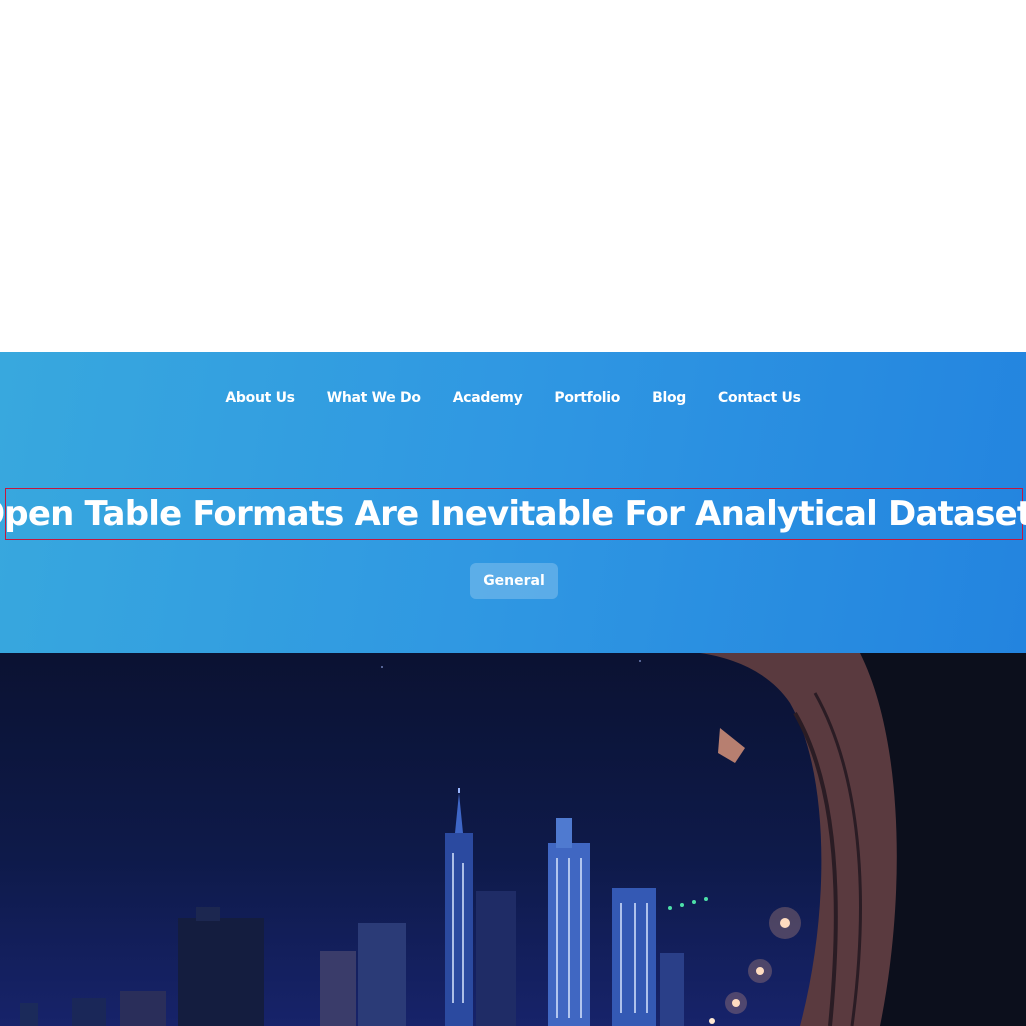 This screenshot has width=1026, height=1026. What do you see at coordinates (260, 398) in the screenshot?
I see `nav-link-about-us: About Us` at bounding box center [260, 398].